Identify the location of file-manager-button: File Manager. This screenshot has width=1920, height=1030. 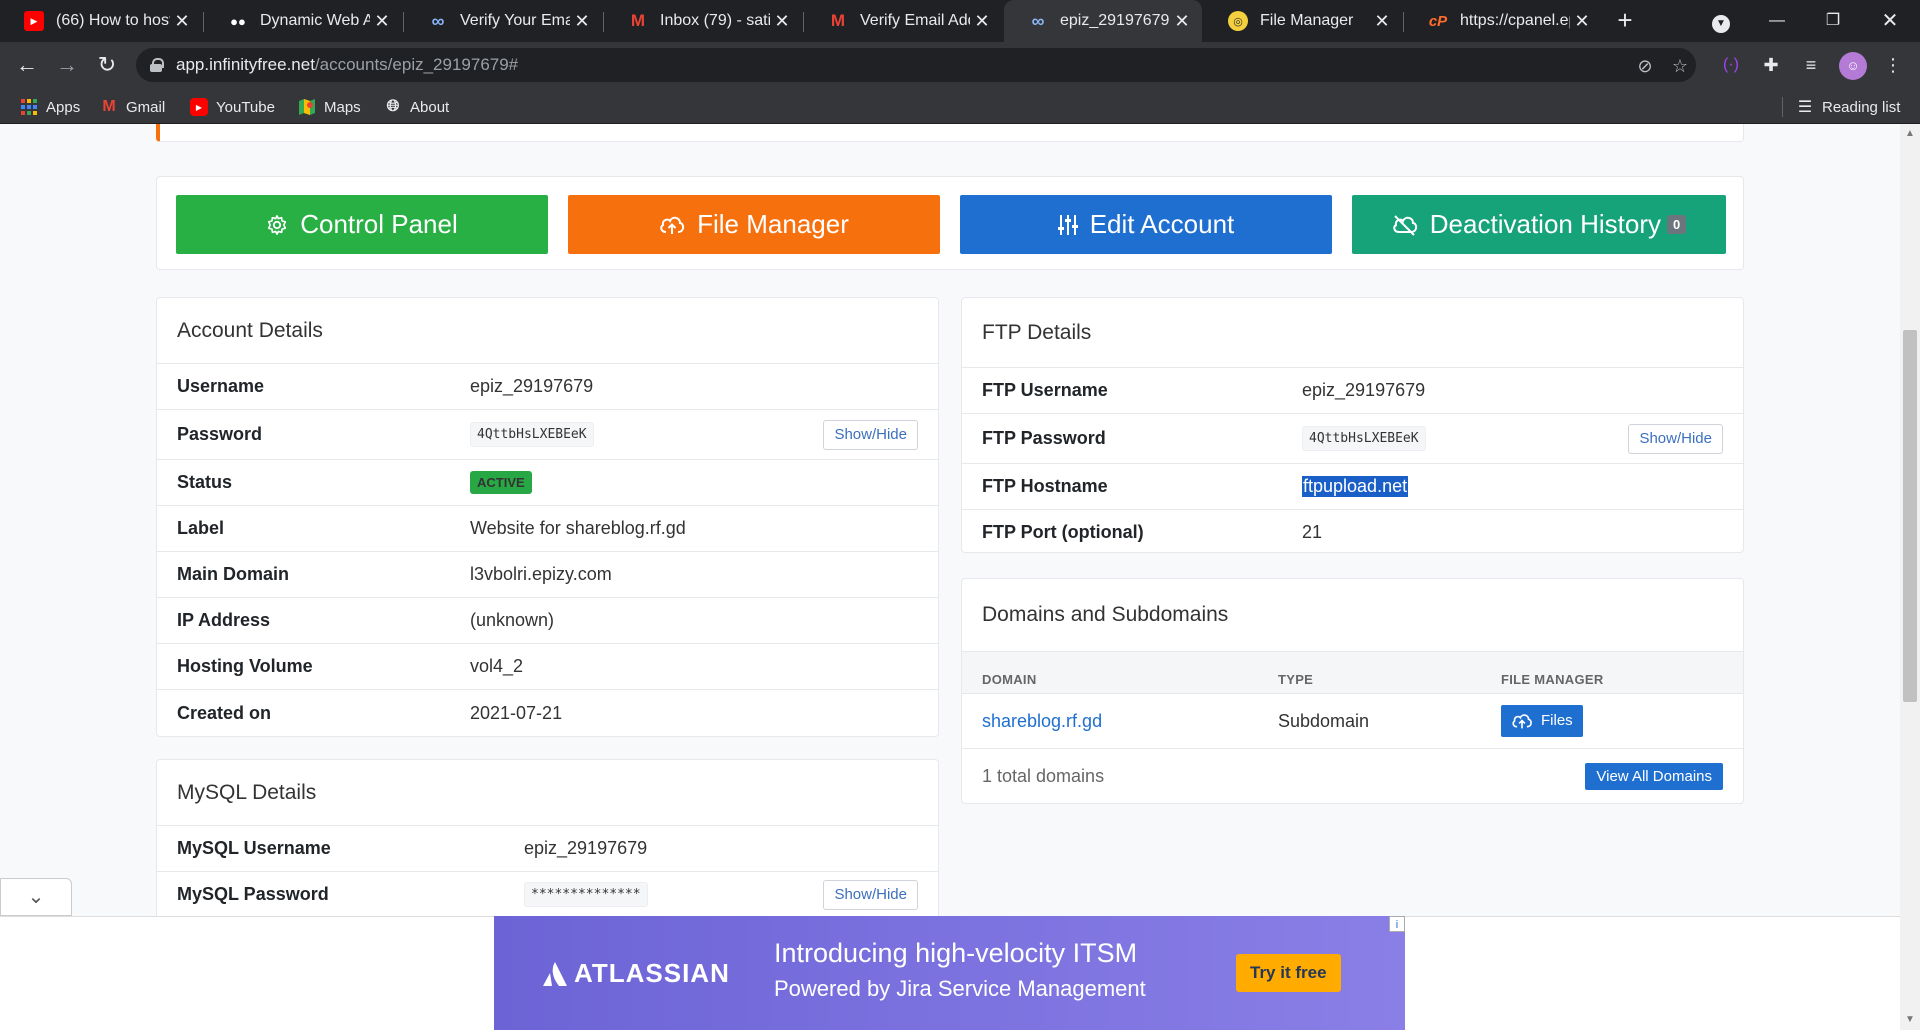
(754, 224).